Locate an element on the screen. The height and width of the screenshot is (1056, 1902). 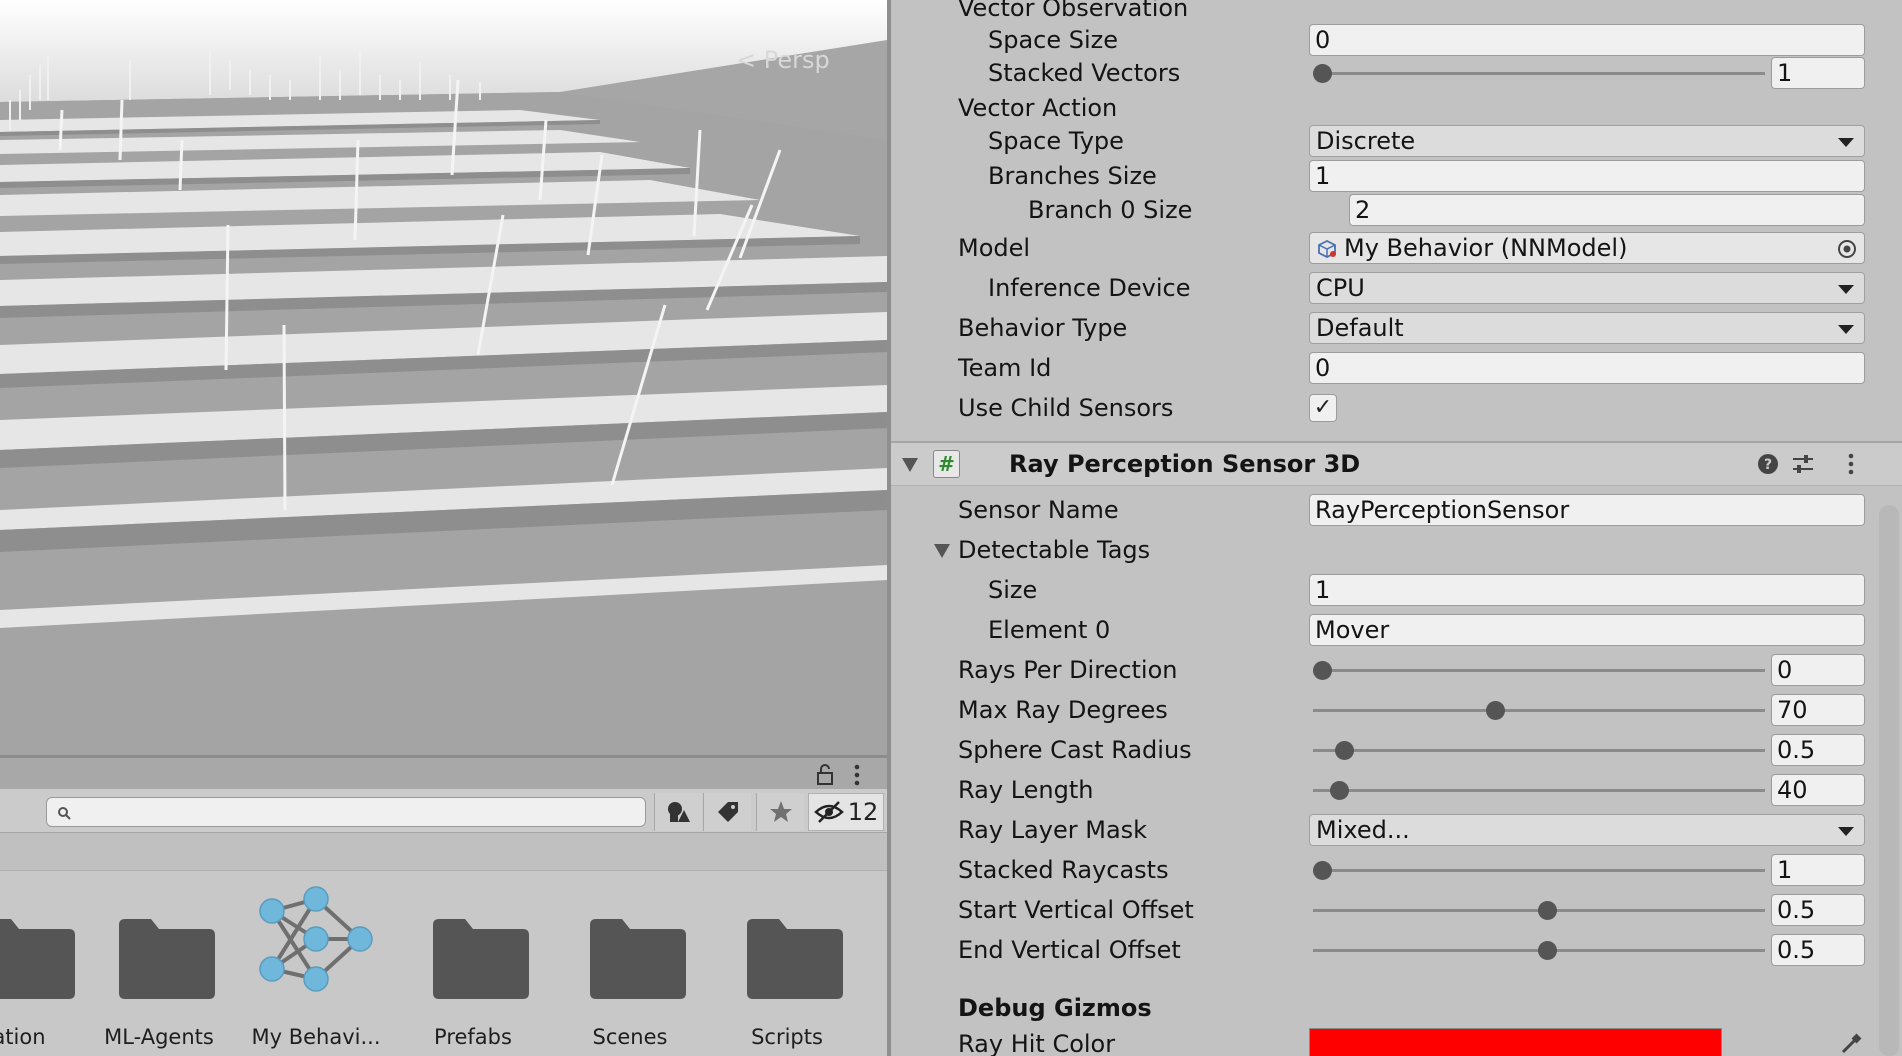
ray-perception-component-header: # Ray Perception Sensor 3D ? is located at coordinates (1396, 463).